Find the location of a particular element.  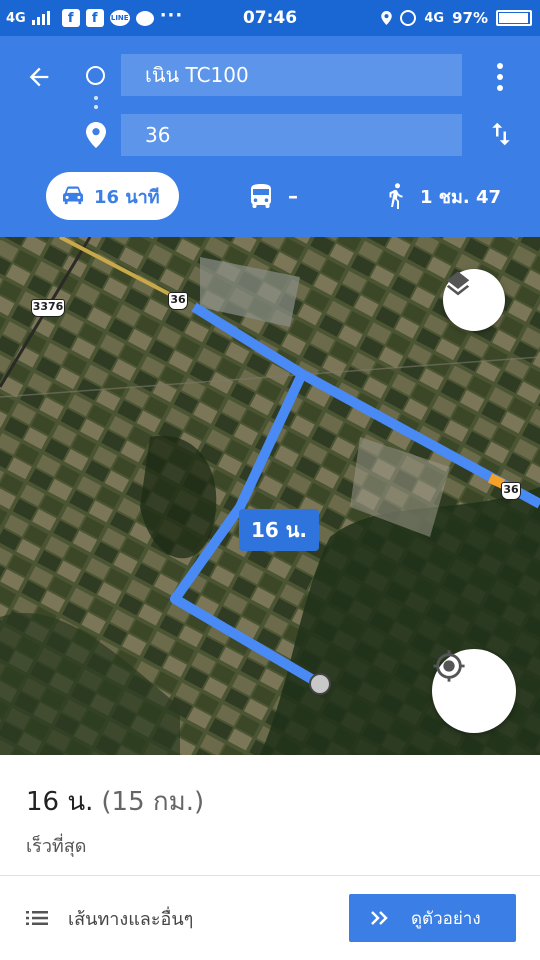

my-location-button is located at coordinates (474, 691).